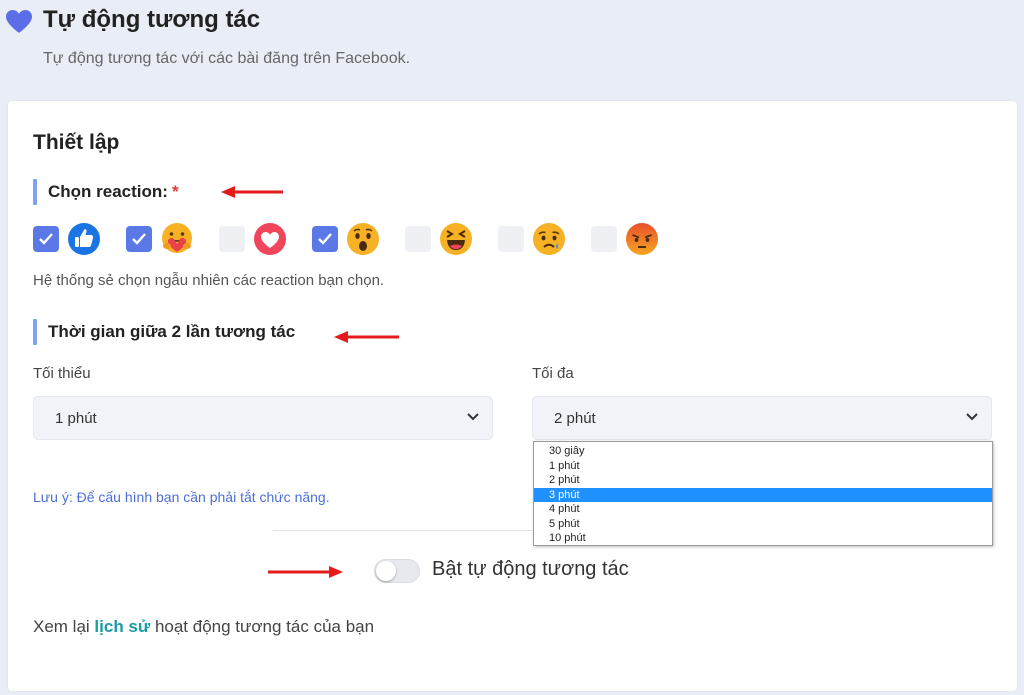 Image resolution: width=1024 pixels, height=695 pixels. What do you see at coordinates (61, 626) in the screenshot?
I see `history-prefix: Xem lại` at bounding box center [61, 626].